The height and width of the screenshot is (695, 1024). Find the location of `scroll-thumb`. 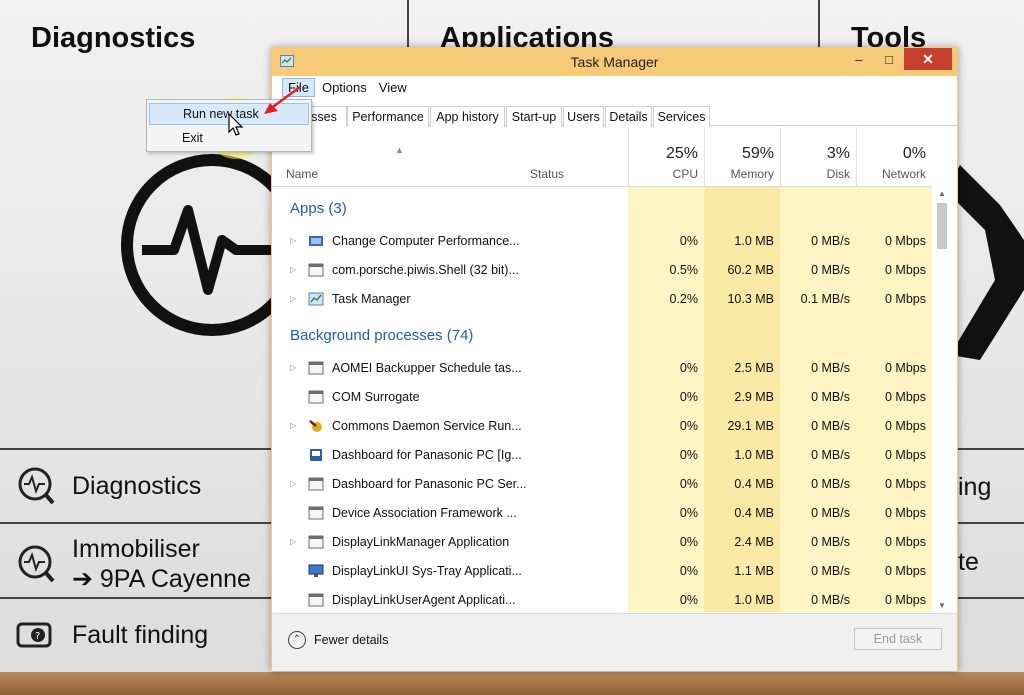

scroll-thumb is located at coordinates (942, 226).